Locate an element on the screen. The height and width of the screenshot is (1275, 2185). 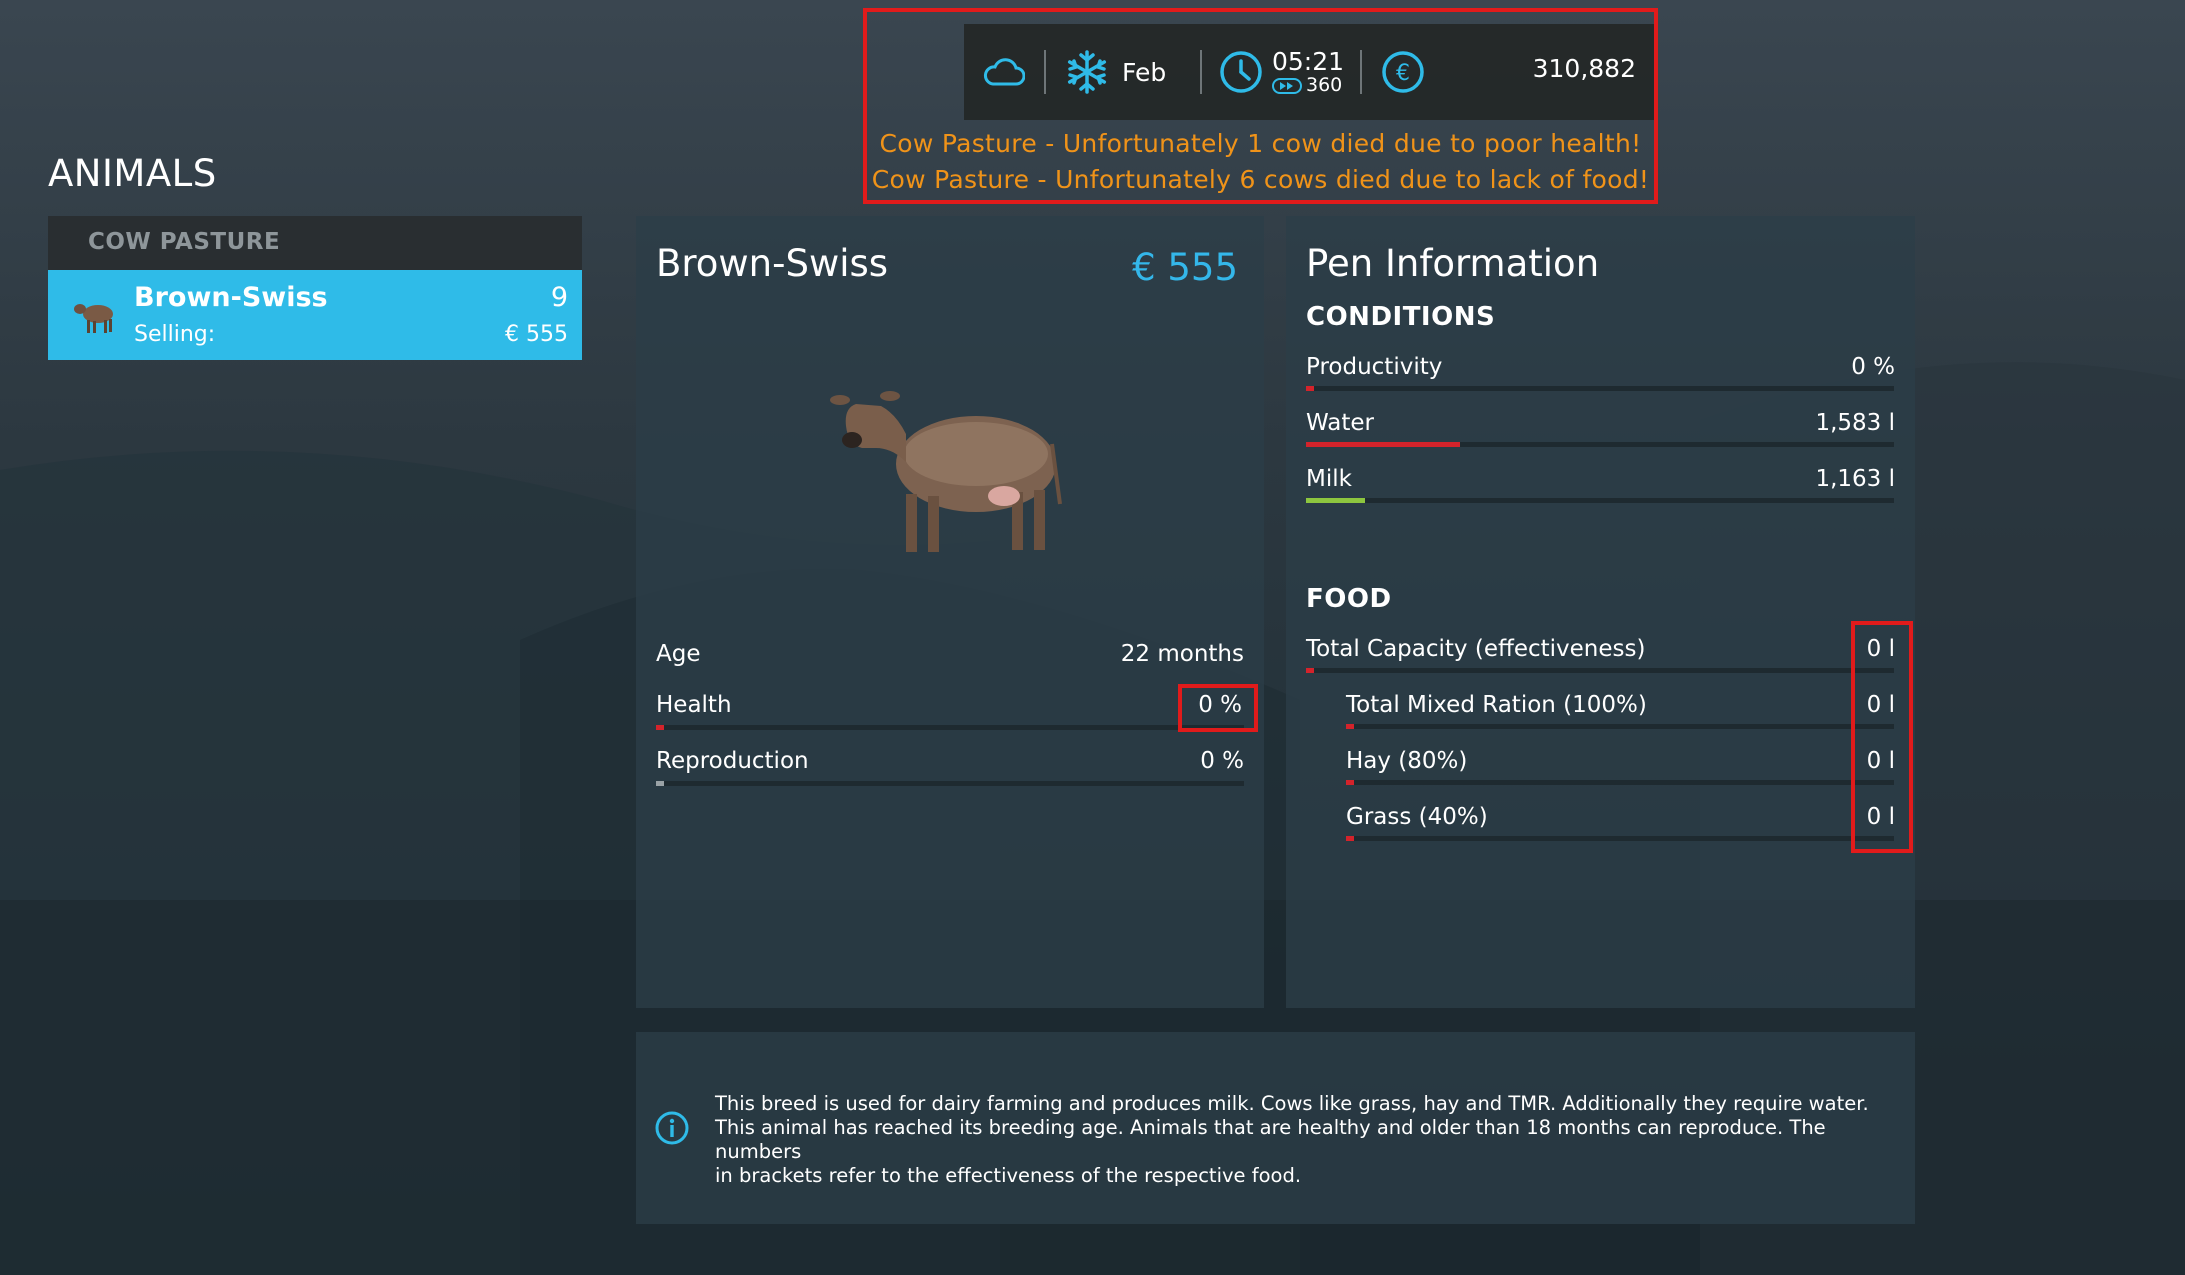
animal-detail-title: Brown-Swiss is located at coordinates (772, 263).